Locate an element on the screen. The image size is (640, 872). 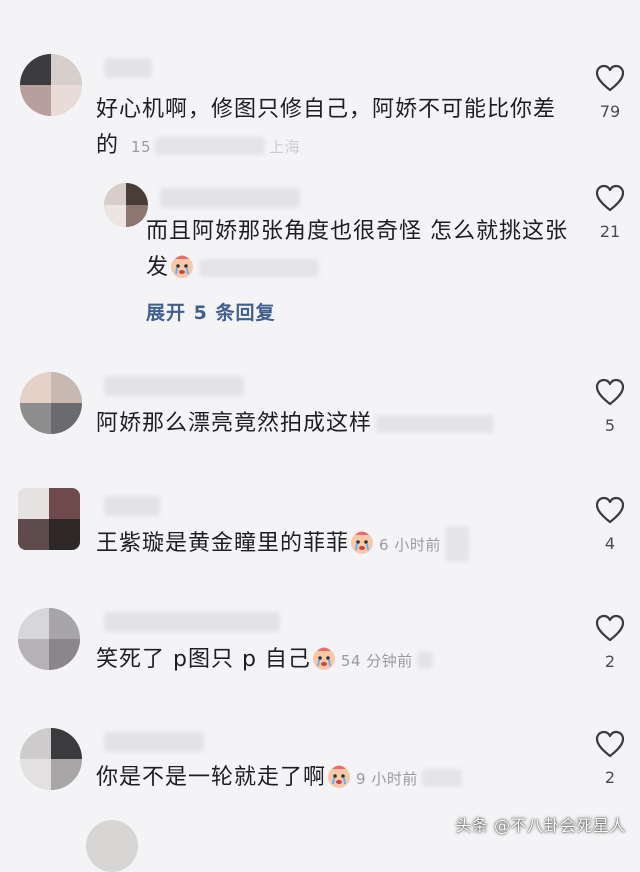
like-count: 21 is located at coordinates (610, 231).